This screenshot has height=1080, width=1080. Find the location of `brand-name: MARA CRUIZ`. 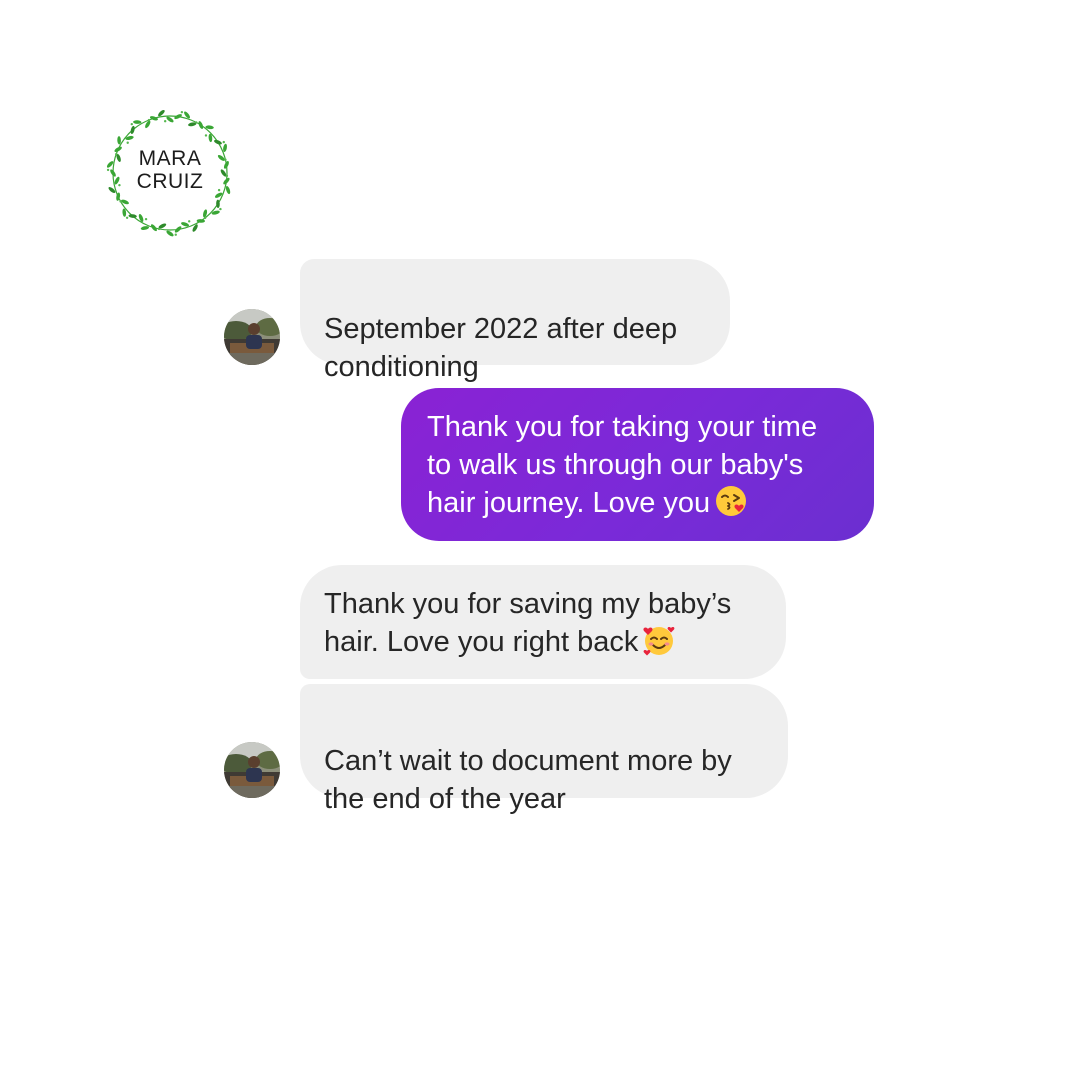

brand-name: MARA CRUIZ is located at coordinates (170, 170).